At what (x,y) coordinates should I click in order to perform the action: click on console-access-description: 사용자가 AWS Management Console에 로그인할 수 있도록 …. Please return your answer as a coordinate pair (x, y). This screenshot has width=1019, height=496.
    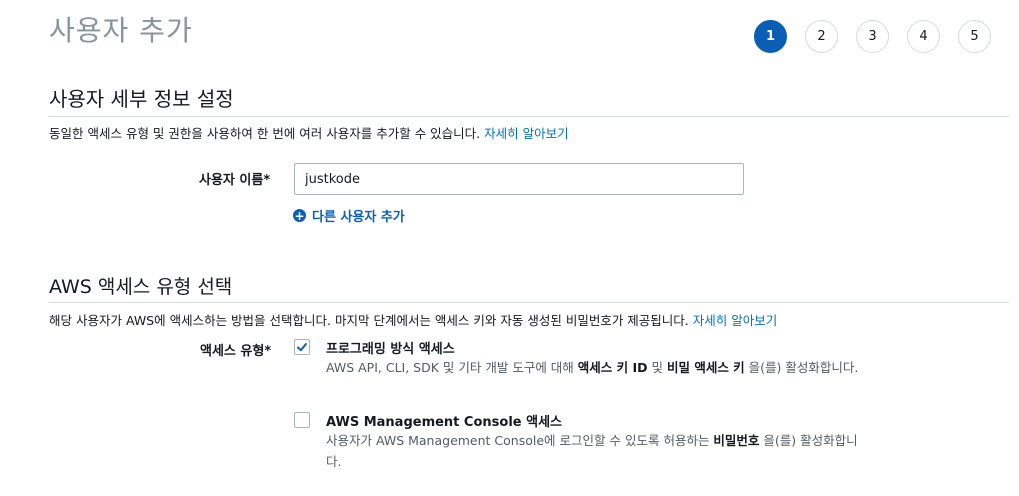
    Looking at the image, I should click on (592, 451).